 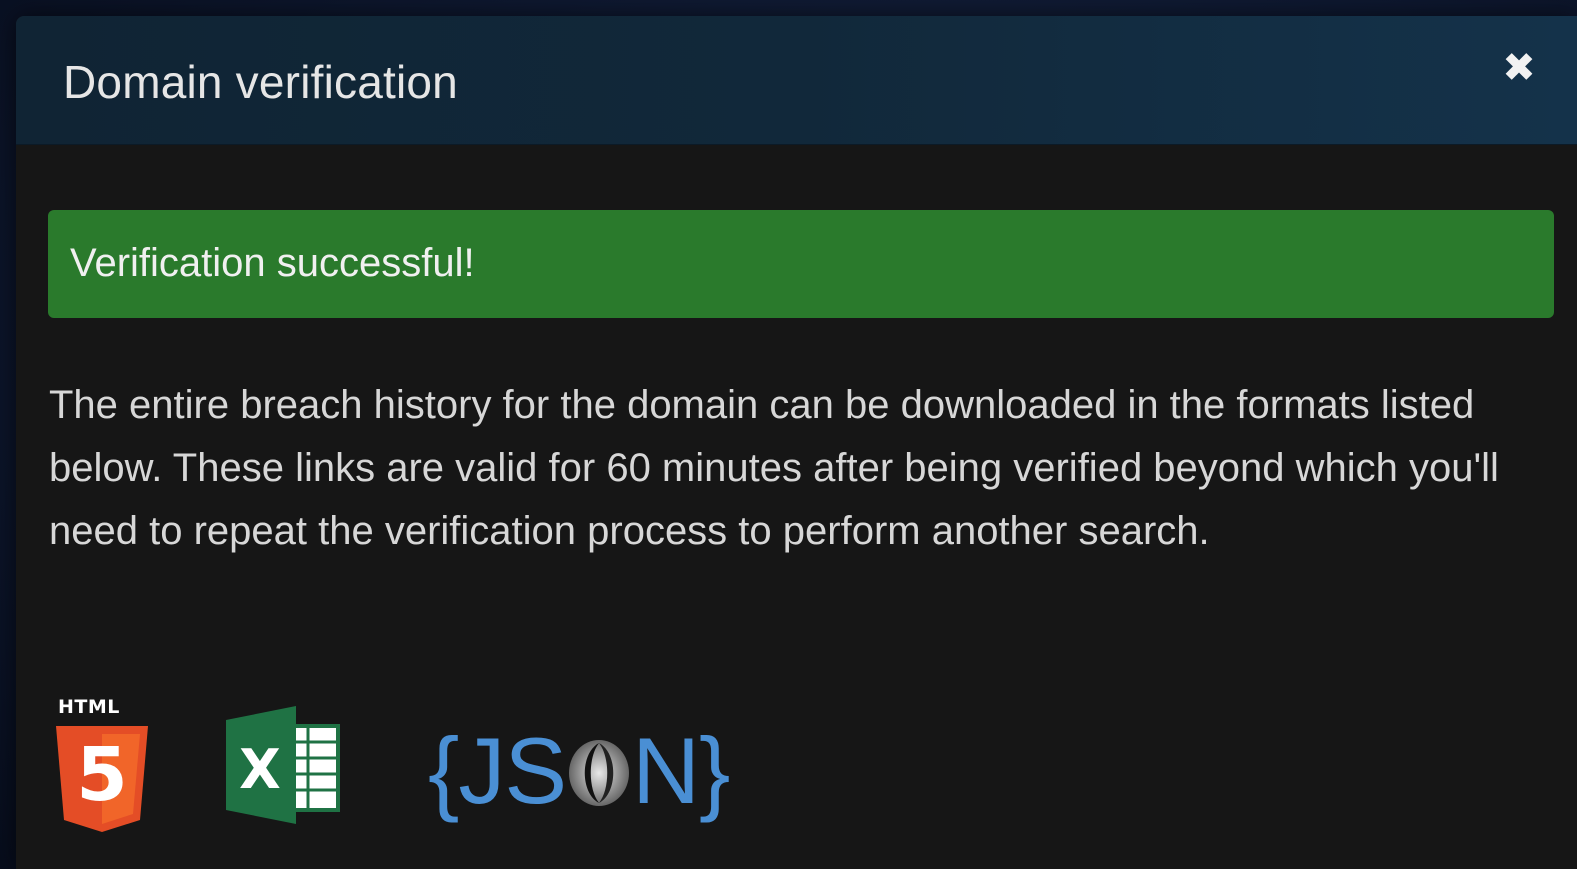 I want to click on json-prefix: {JS, so click(x=497, y=770).